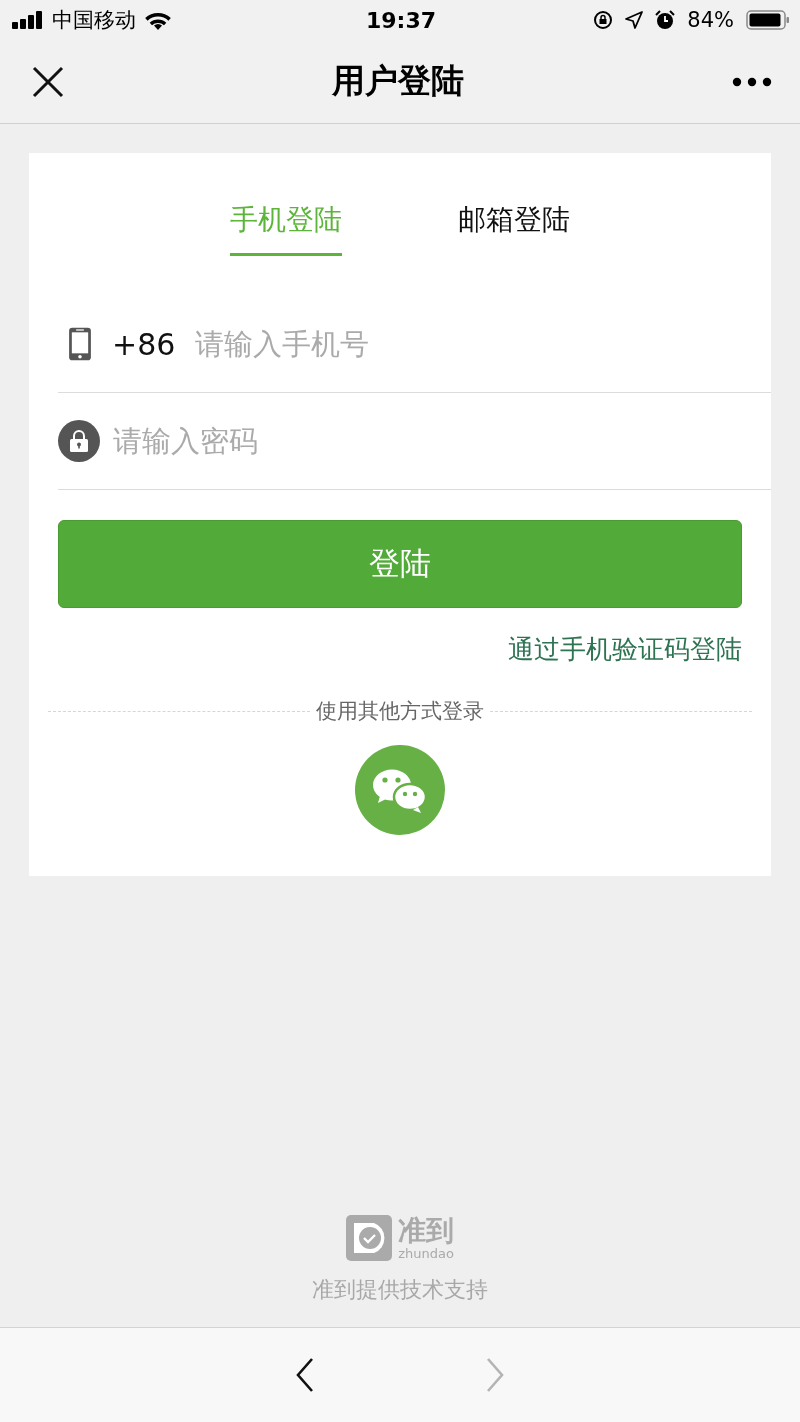  Describe the element at coordinates (79, 441) in the screenshot. I see `lock-icon` at that location.